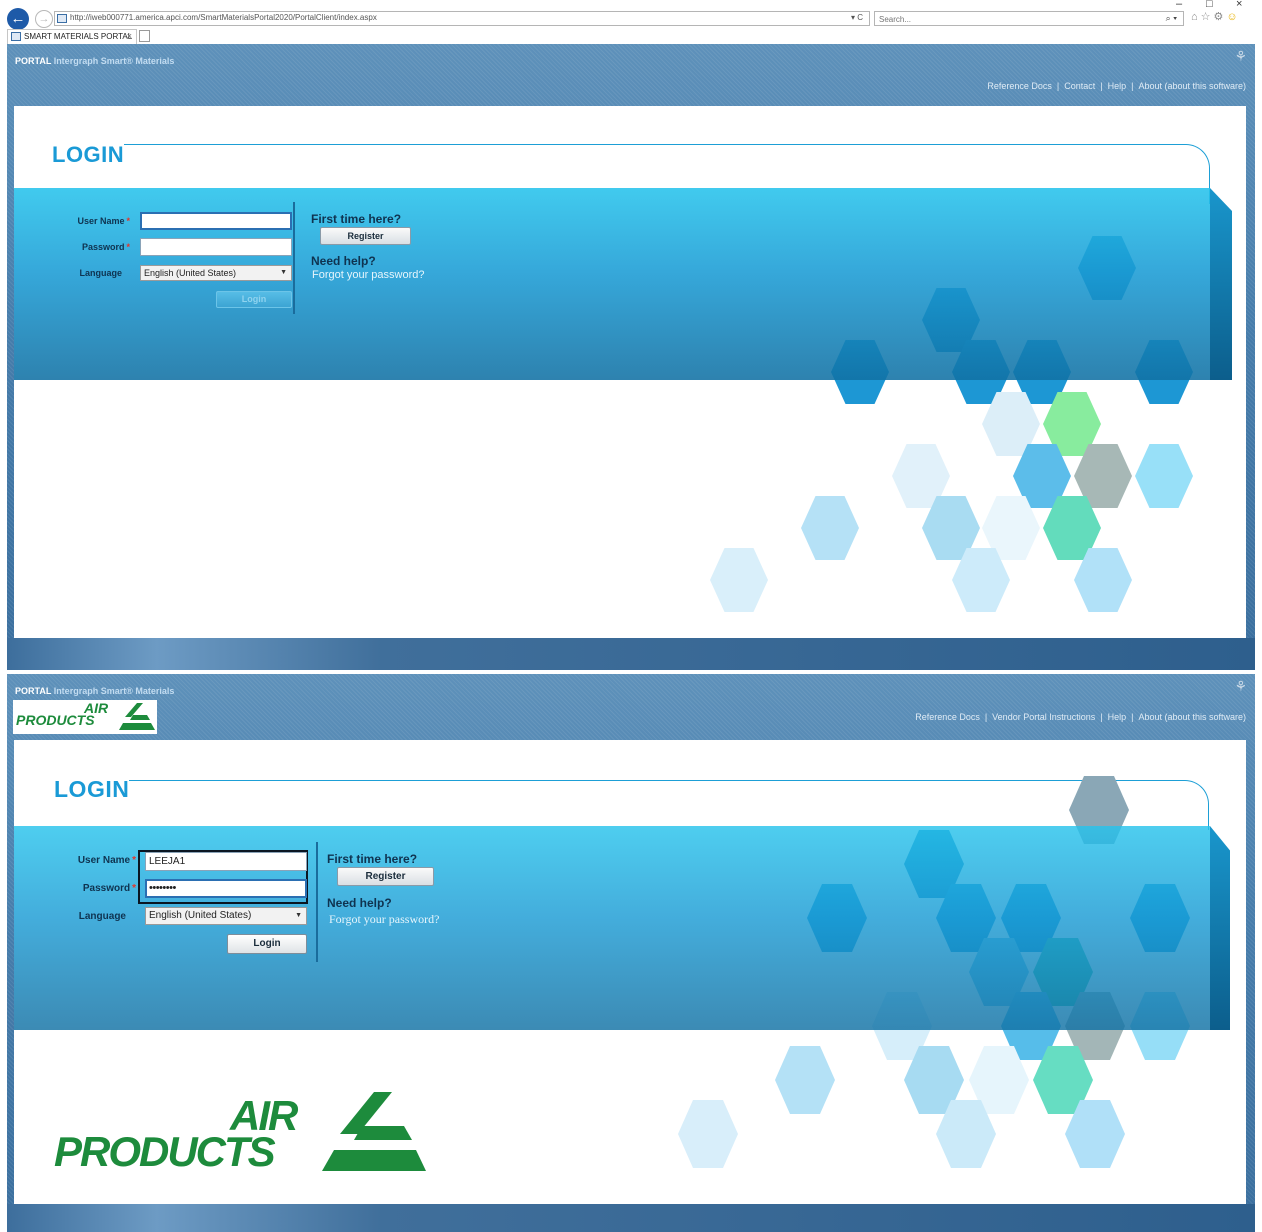 The width and height of the screenshot is (1262, 1232). Describe the element at coordinates (62, 18) in the screenshot. I see `page-favicon-icon` at that location.